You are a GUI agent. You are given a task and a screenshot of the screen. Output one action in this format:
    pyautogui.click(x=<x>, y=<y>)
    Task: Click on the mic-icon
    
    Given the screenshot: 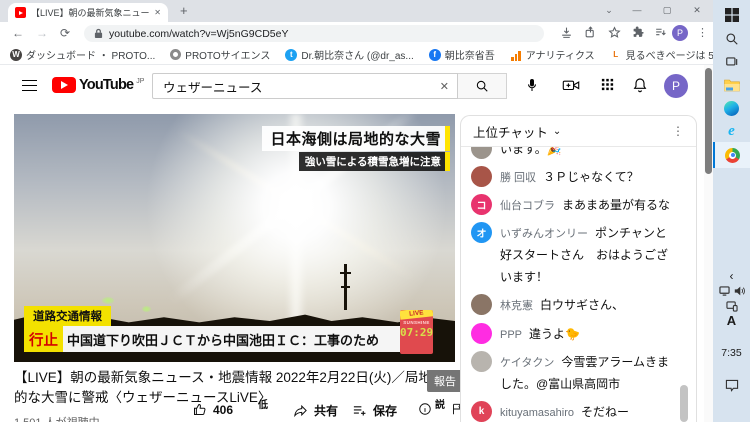 What is the action you would take?
    pyautogui.click(x=532, y=85)
    